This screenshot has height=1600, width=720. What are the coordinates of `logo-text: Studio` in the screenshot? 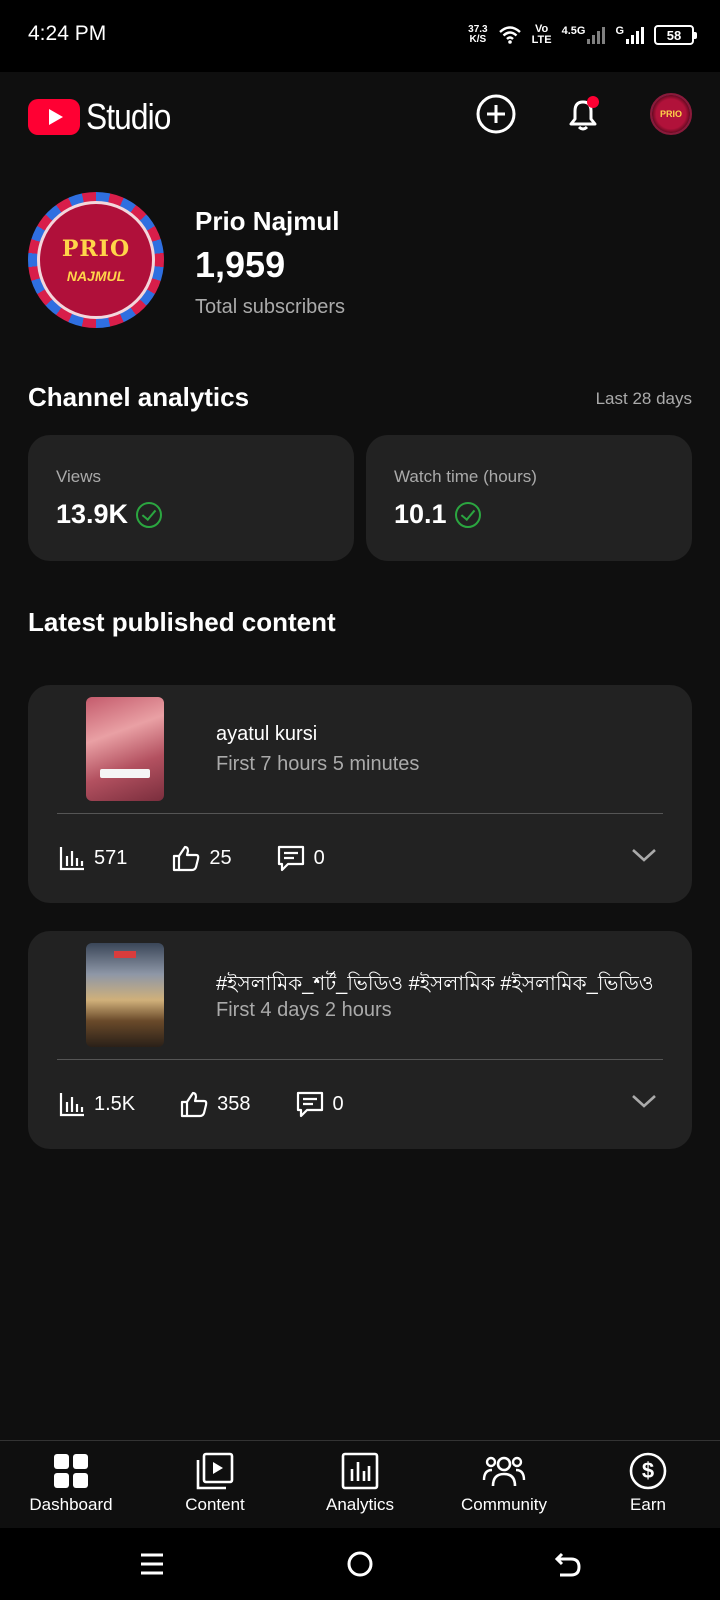 It's located at (128, 116).